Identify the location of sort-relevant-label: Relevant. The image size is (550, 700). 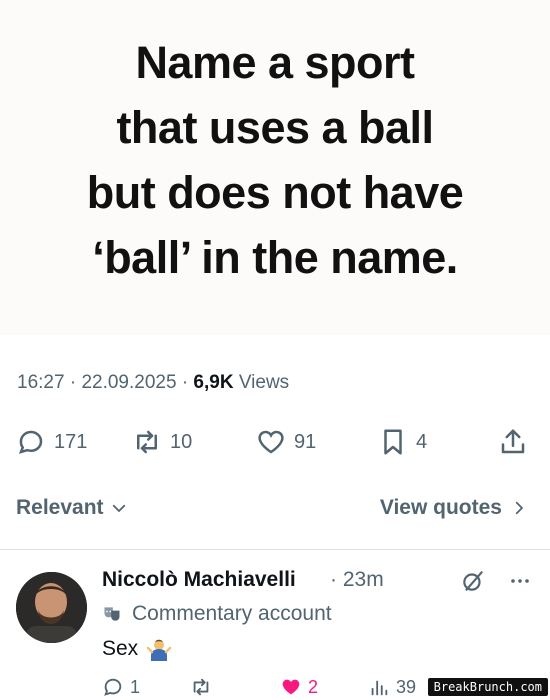
(60, 507).